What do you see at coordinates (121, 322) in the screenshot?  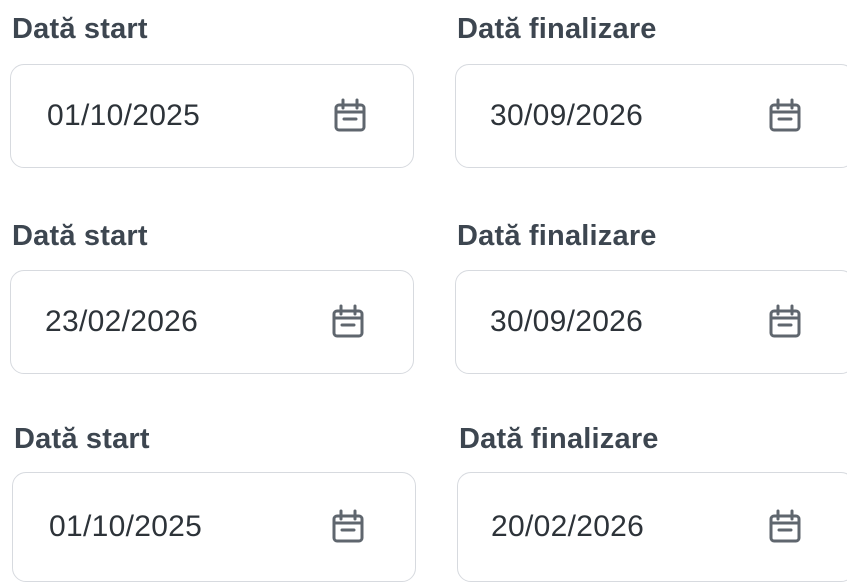 I see `start-date-value: 23/02/2026` at bounding box center [121, 322].